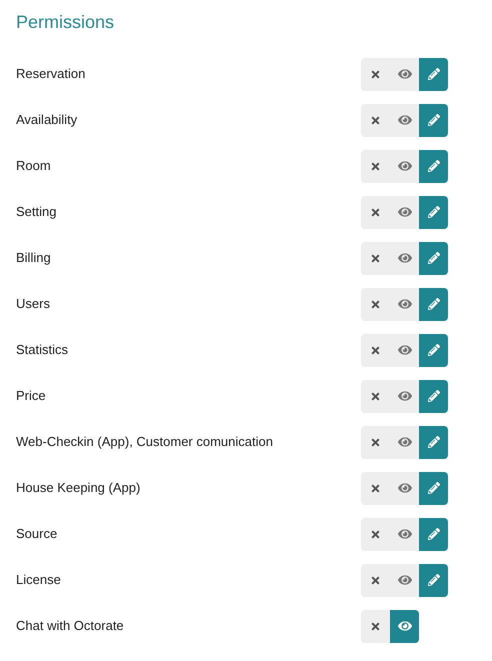 The image size is (492, 661). I want to click on permission-label: Price, so click(31, 396).